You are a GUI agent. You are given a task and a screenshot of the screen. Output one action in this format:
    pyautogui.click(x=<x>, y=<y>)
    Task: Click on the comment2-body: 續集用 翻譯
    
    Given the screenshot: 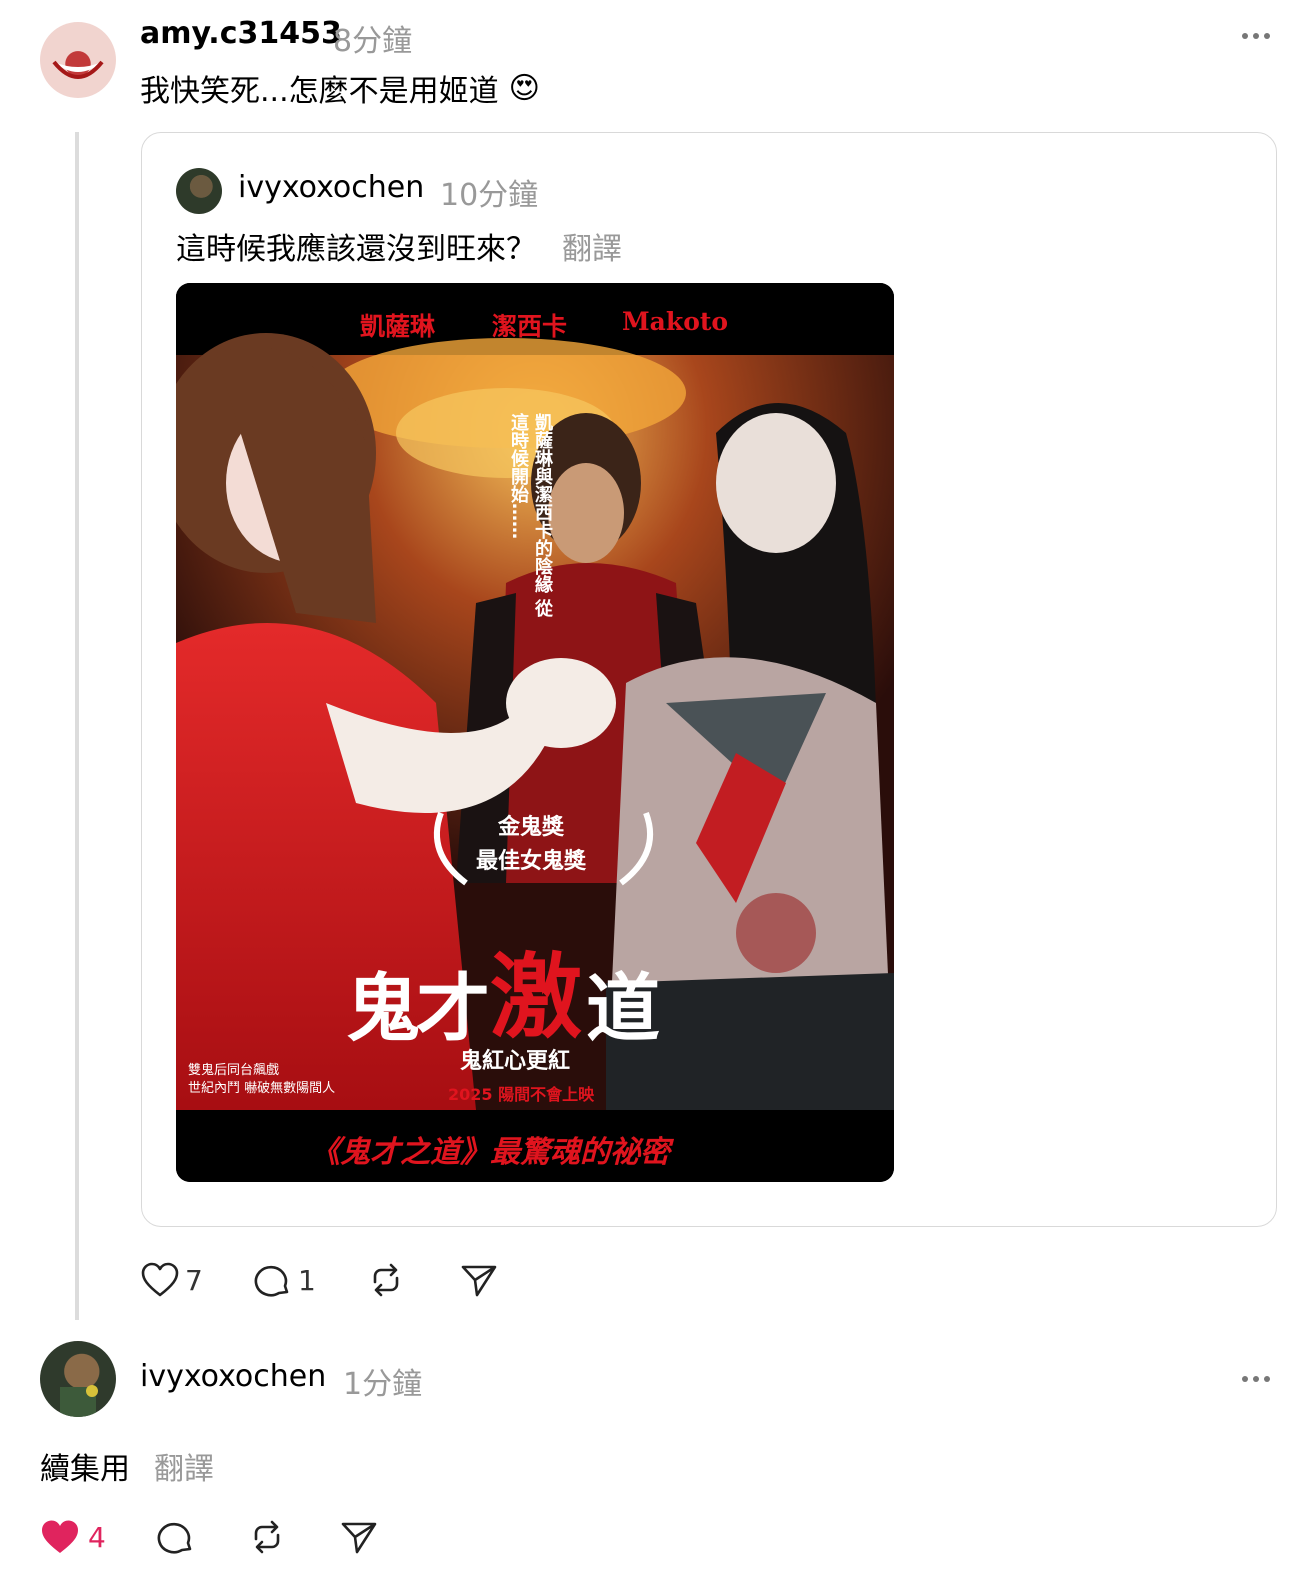 What is the action you would take?
    pyautogui.click(x=127, y=1466)
    